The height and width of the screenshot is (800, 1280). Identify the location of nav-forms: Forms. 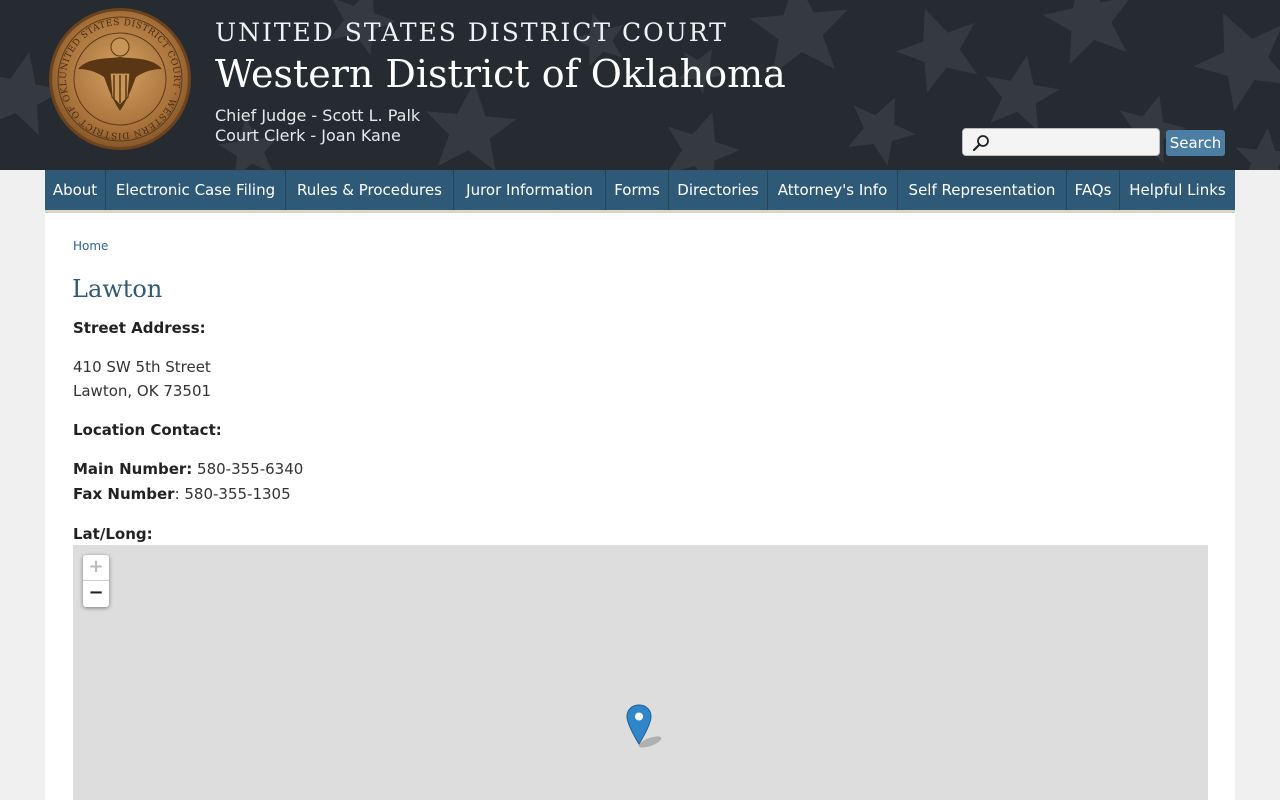
(637, 190).